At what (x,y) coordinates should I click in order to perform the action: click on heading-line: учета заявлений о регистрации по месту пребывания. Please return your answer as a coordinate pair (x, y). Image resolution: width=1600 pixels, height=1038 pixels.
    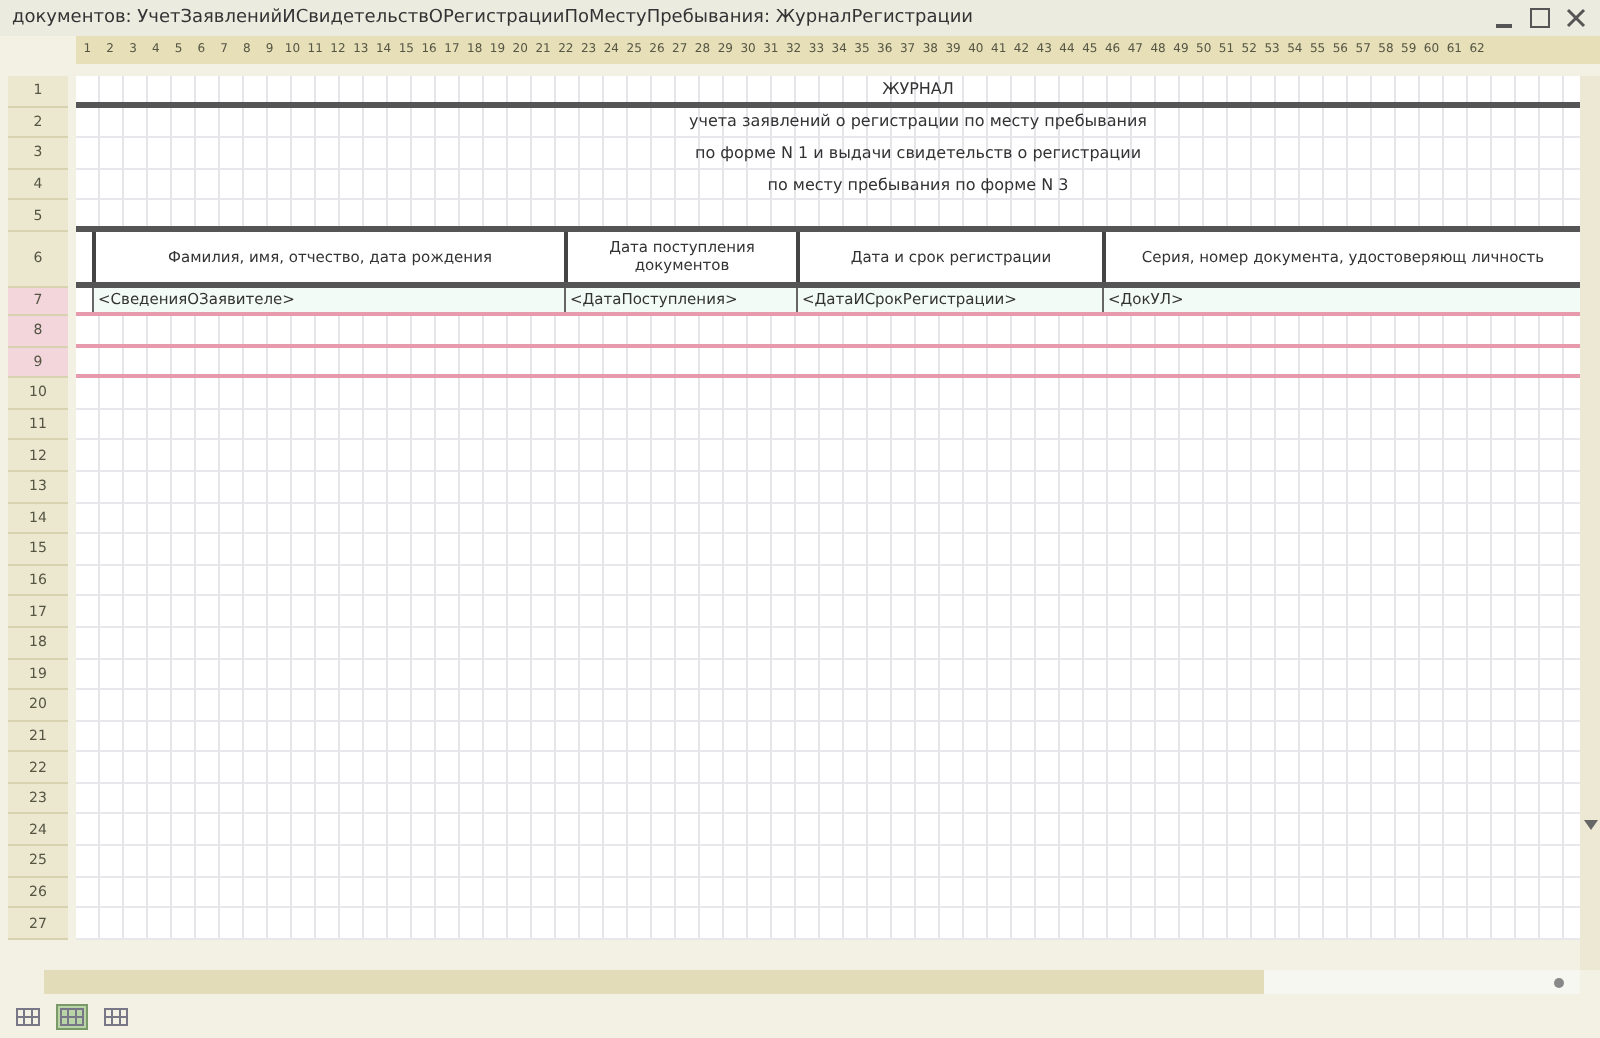
    Looking at the image, I should click on (918, 121).